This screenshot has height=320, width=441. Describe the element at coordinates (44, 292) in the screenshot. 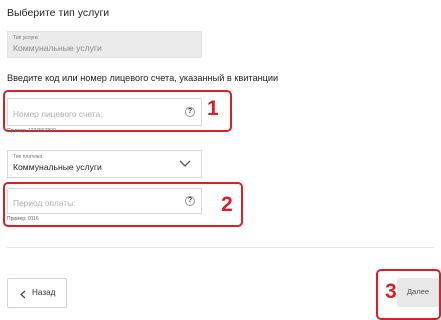

I see `back-button-label: Назад` at that location.